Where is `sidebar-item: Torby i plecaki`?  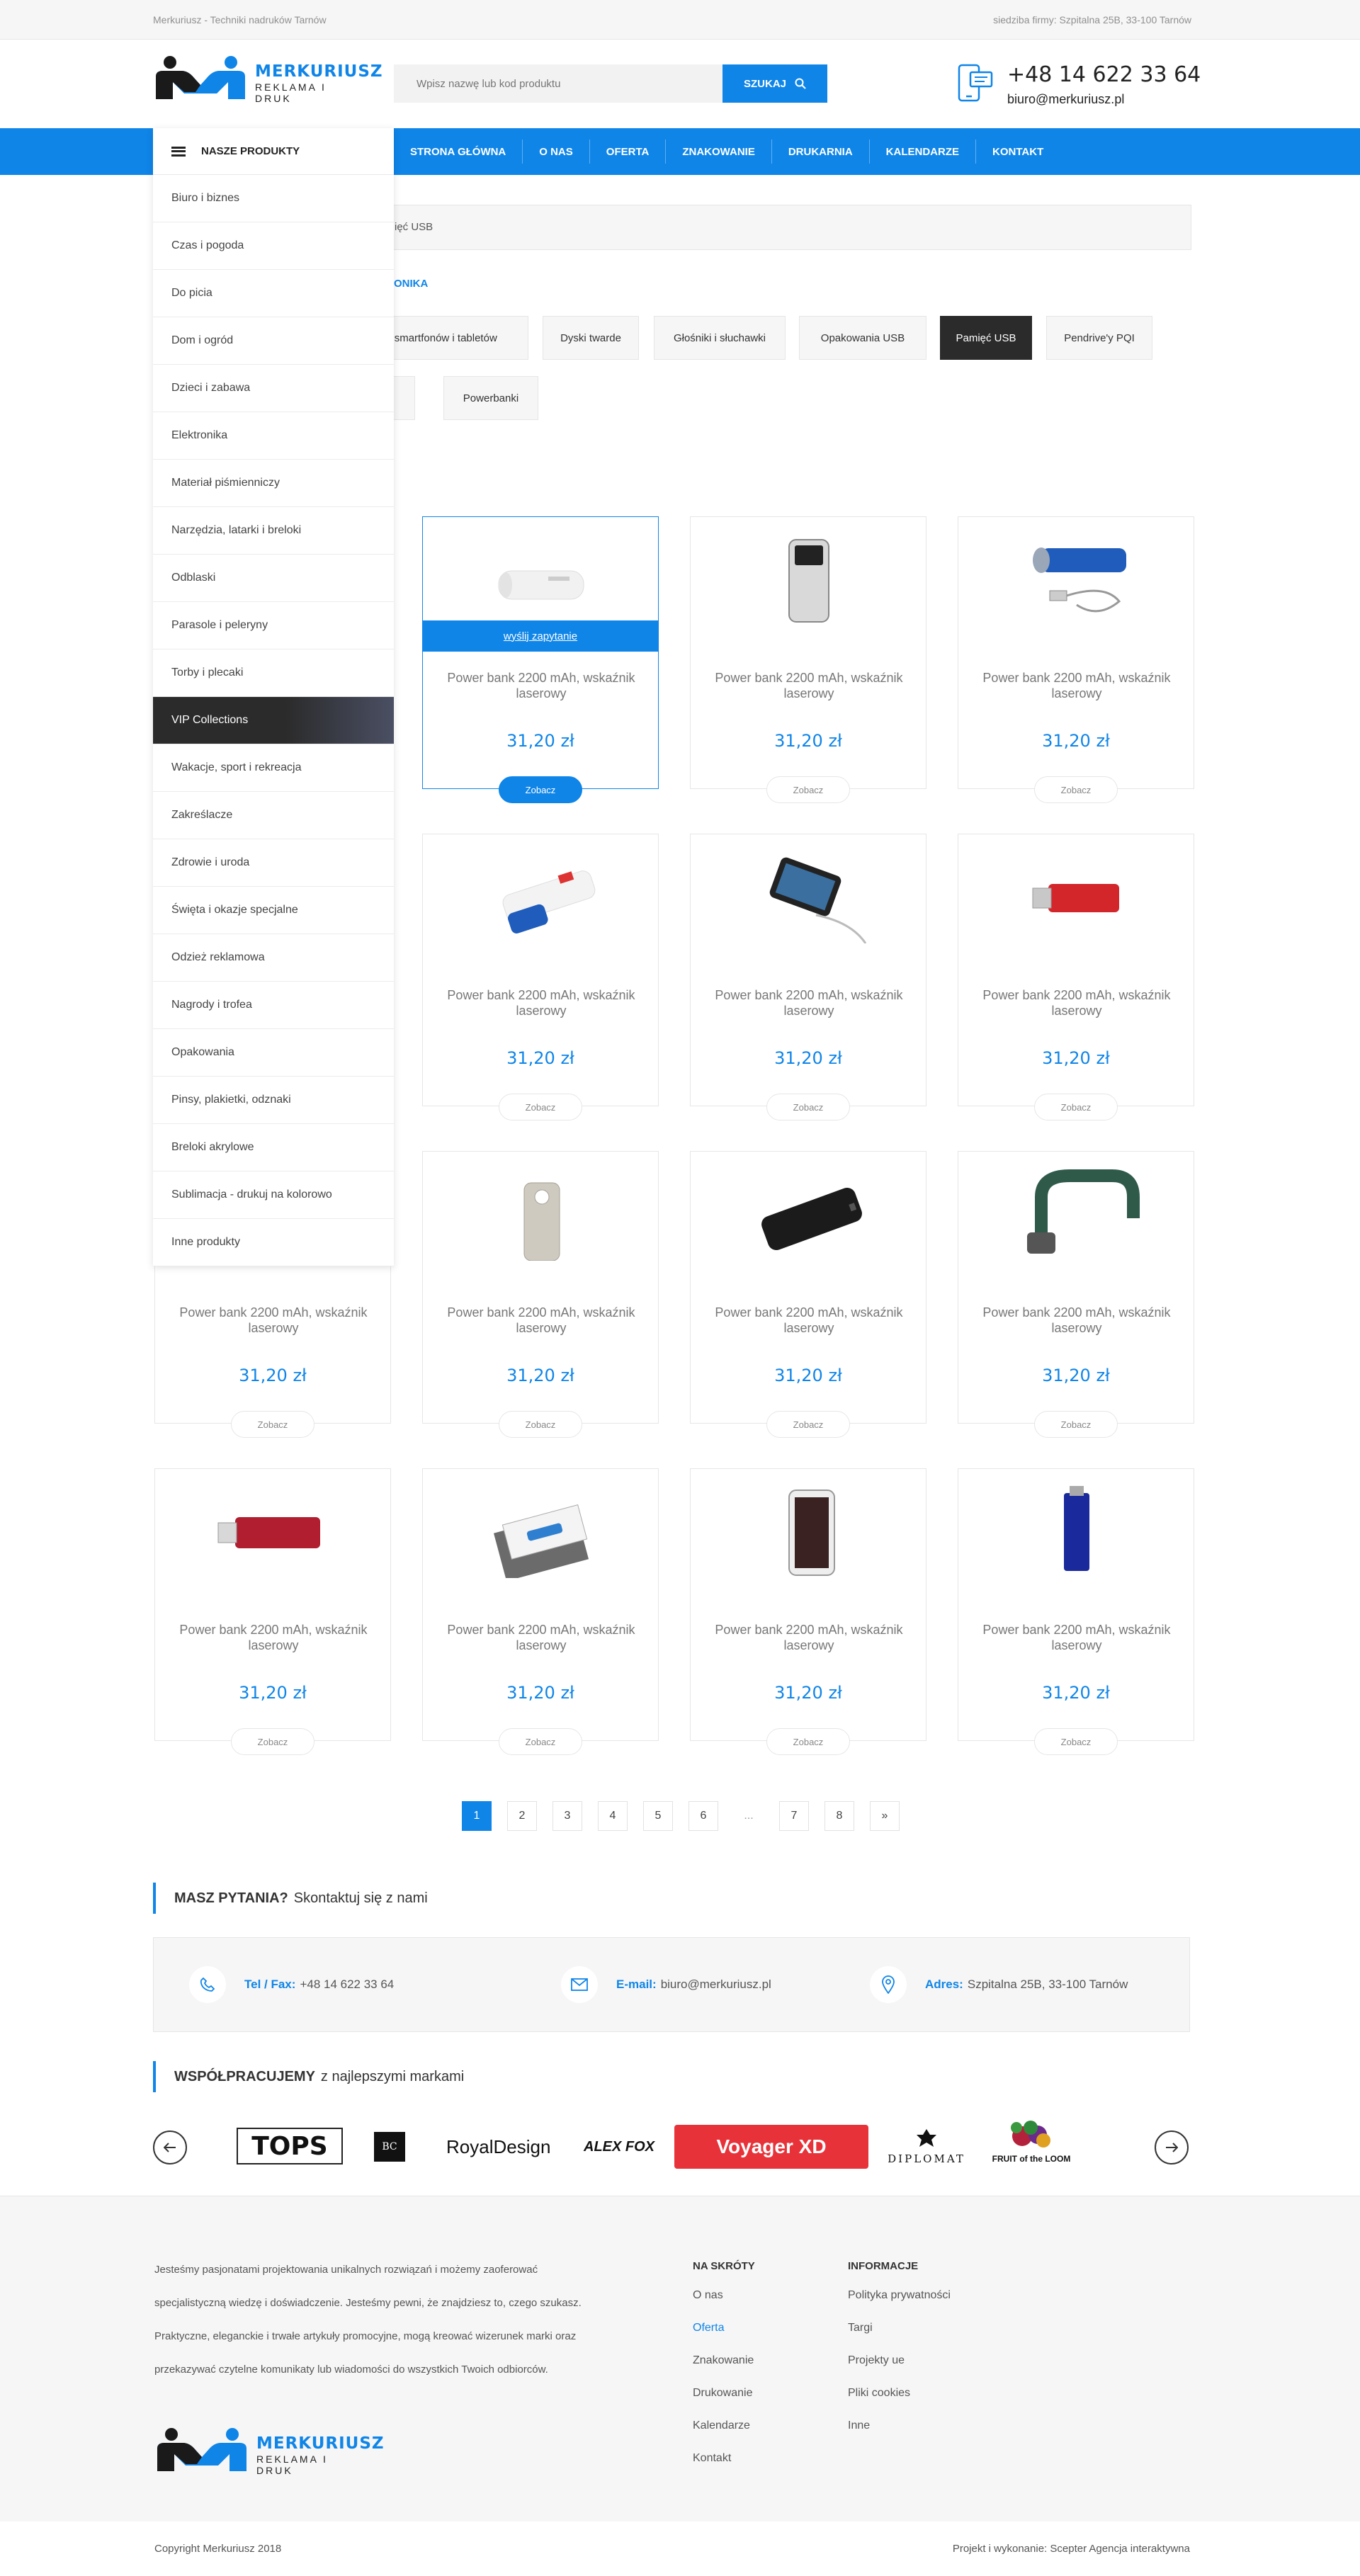
sidebar-item: Torby i plecaki is located at coordinates (273, 673).